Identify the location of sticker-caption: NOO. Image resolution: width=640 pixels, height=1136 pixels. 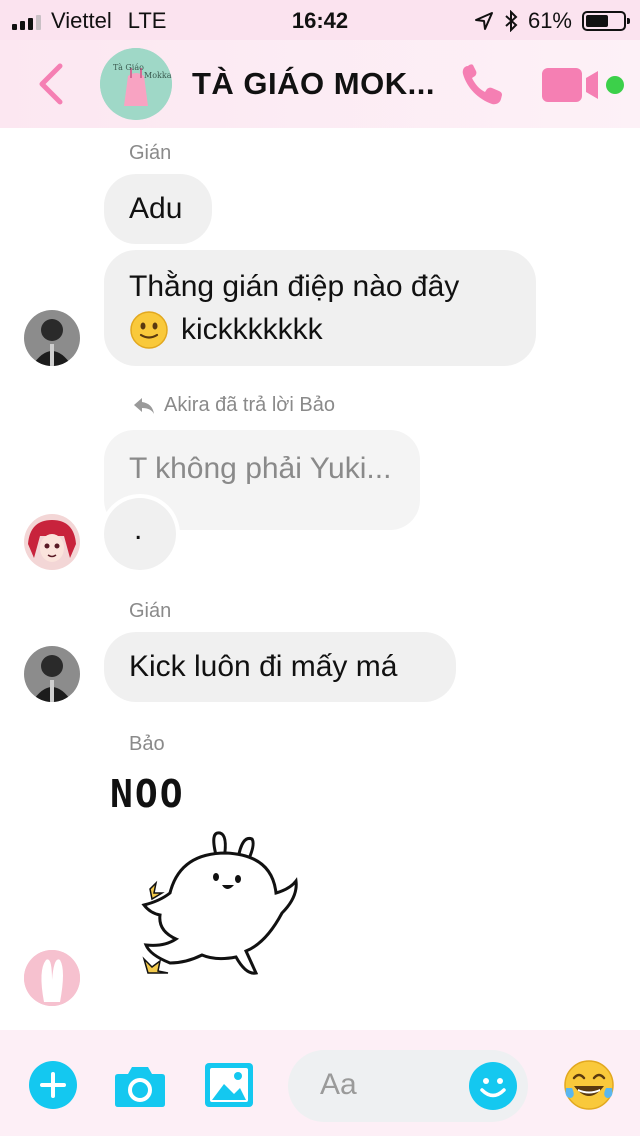
(147, 794).